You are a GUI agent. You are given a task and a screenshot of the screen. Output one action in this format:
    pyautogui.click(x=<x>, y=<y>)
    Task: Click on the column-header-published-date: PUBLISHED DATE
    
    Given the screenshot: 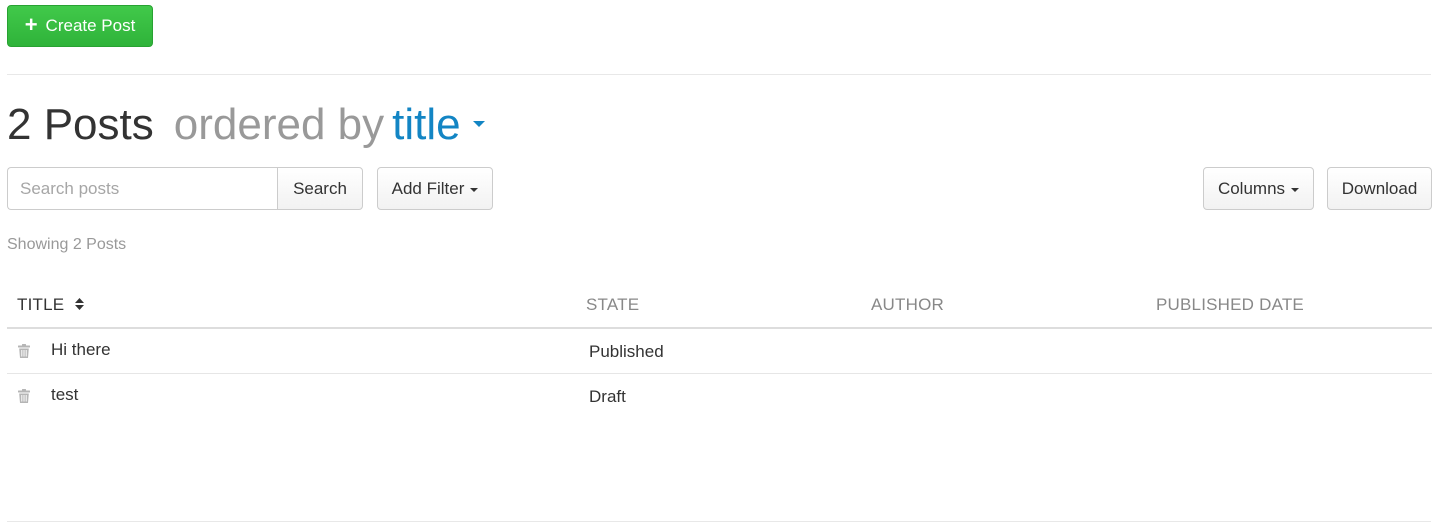 What is the action you would take?
    pyautogui.click(x=1230, y=305)
    